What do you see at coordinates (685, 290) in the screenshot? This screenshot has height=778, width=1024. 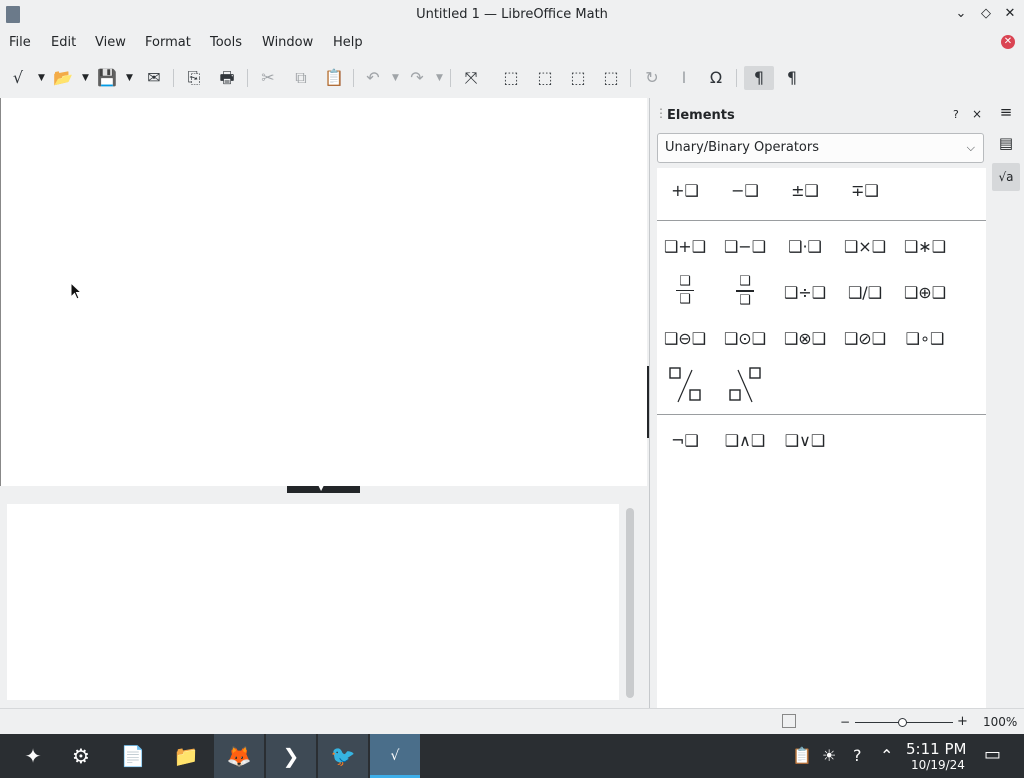 I see `fraction-bar` at bounding box center [685, 290].